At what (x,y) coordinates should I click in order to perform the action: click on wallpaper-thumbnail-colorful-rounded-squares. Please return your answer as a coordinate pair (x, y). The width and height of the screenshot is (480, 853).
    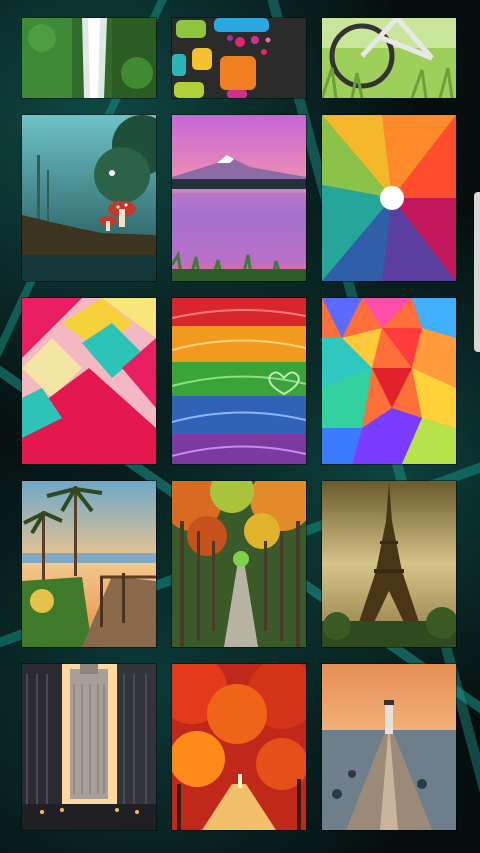
    Looking at the image, I should click on (239, 58).